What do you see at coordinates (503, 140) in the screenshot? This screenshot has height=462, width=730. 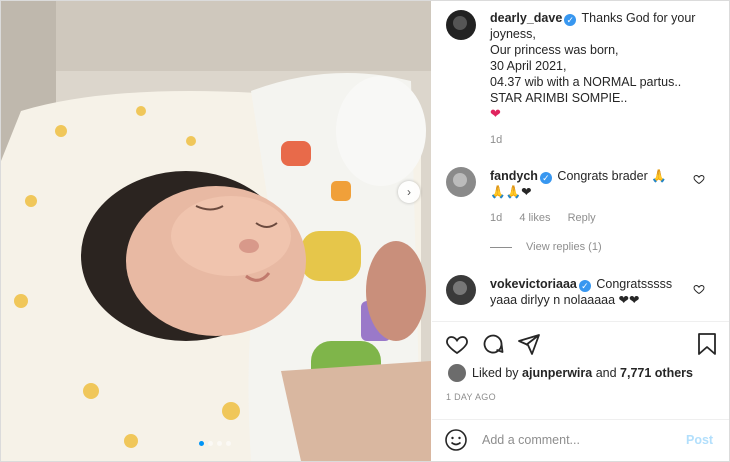 I see `caption-meta: 1d` at bounding box center [503, 140].